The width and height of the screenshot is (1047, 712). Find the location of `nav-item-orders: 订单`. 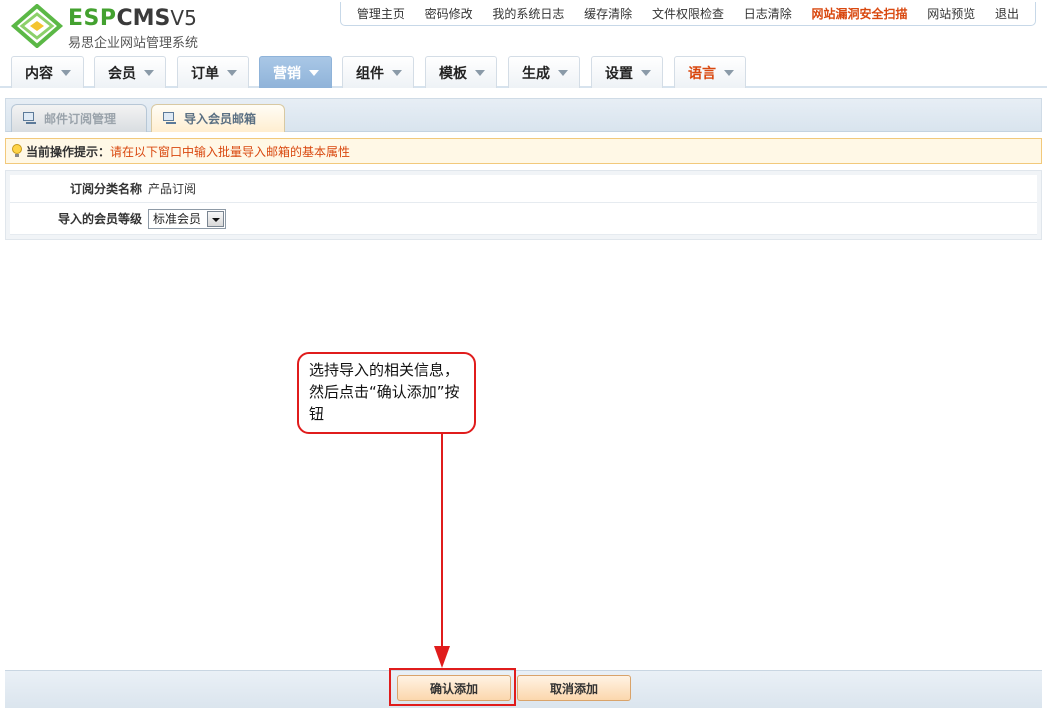

nav-item-orders: 订单 is located at coordinates (213, 72).